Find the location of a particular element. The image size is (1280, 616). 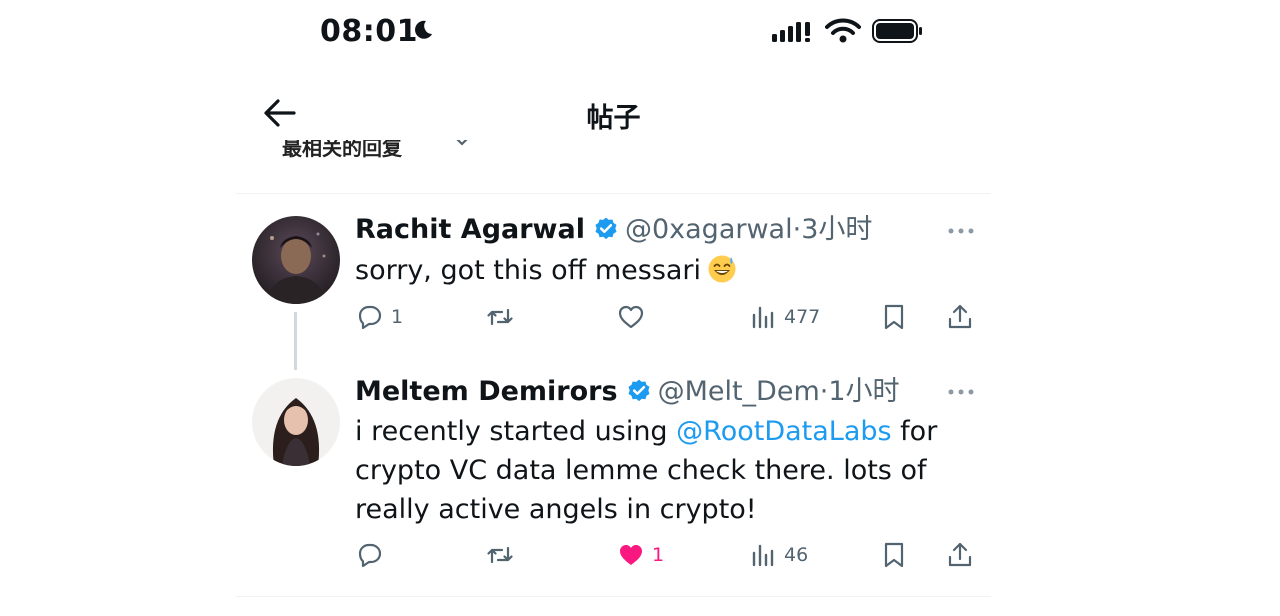

status-time: 08:01 is located at coordinates (369, 31).